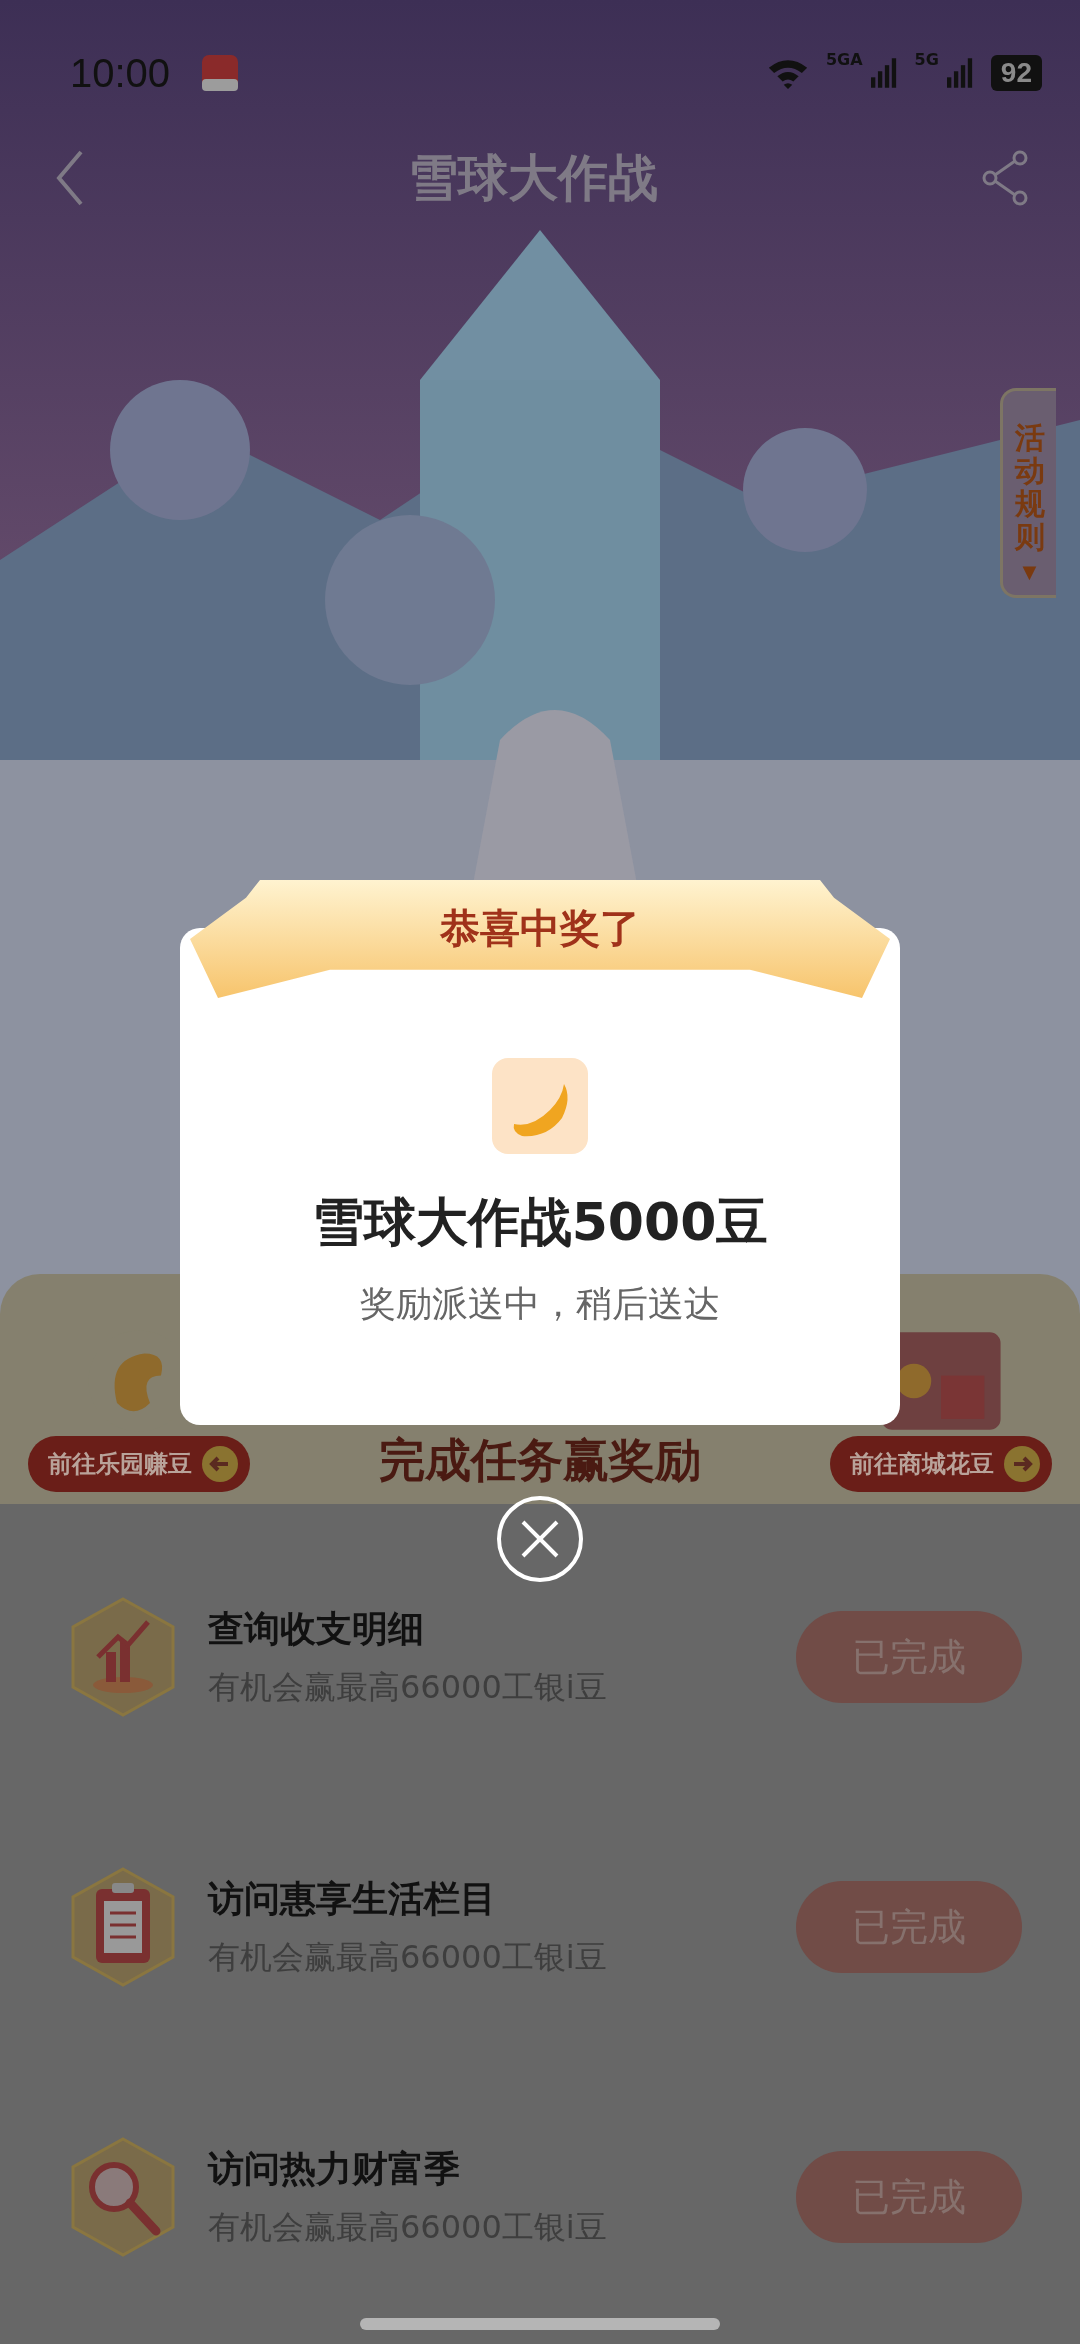 This screenshot has height=2344, width=1080. What do you see at coordinates (1016, 73) in the screenshot?
I see `battery-level: 92` at bounding box center [1016, 73].